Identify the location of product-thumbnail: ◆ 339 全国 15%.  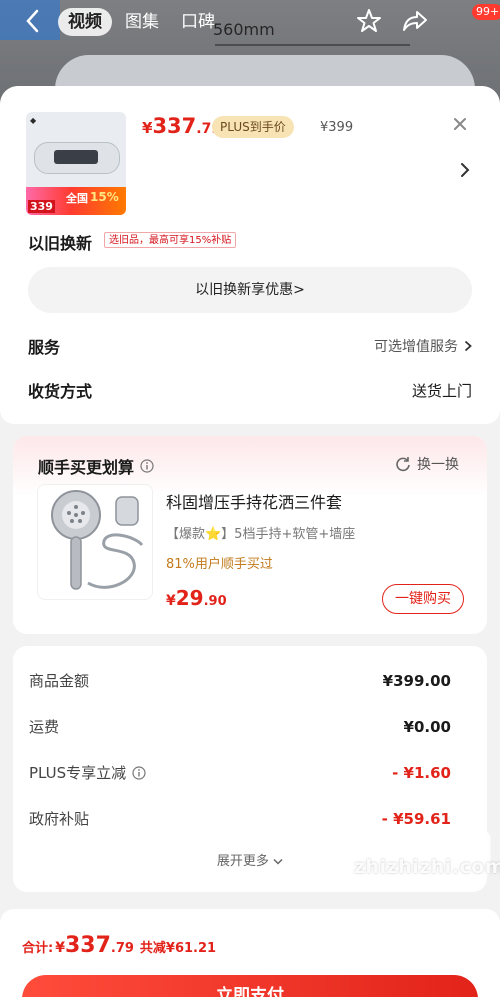
(76, 163).